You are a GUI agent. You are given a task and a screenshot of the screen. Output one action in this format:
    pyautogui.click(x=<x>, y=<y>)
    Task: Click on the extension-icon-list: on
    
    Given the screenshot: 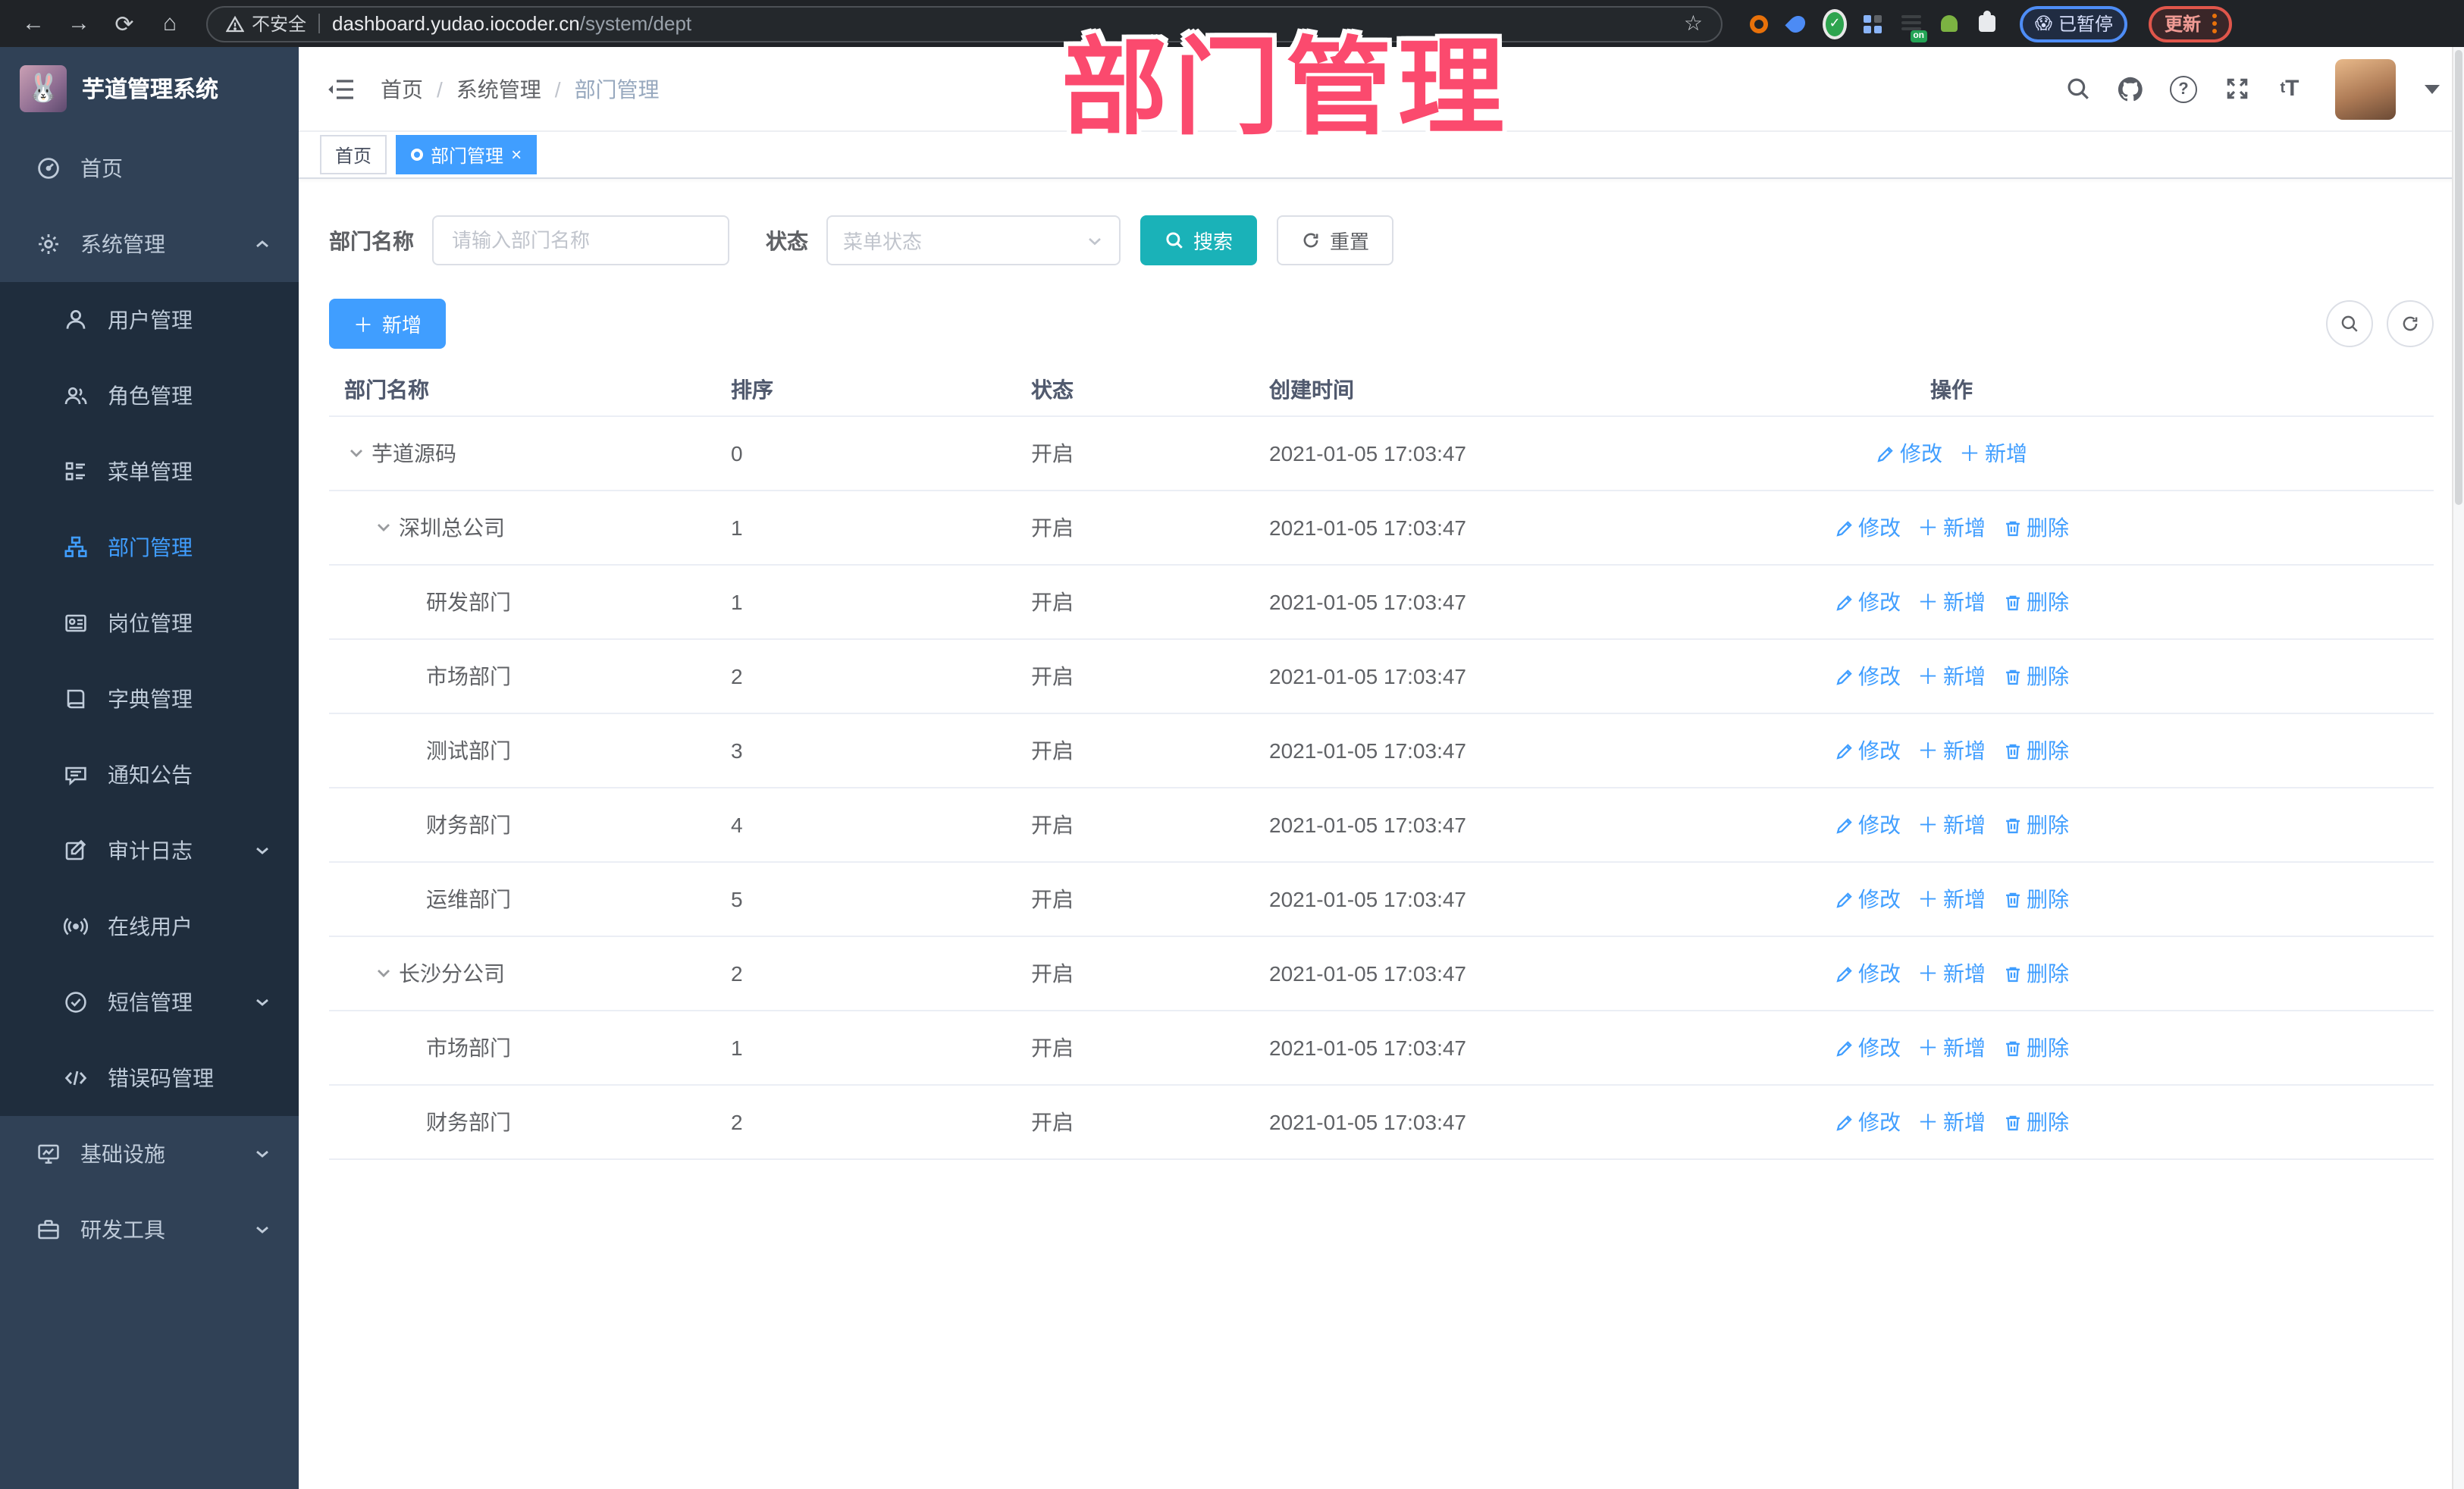 What is the action you would take?
    pyautogui.click(x=1913, y=27)
    